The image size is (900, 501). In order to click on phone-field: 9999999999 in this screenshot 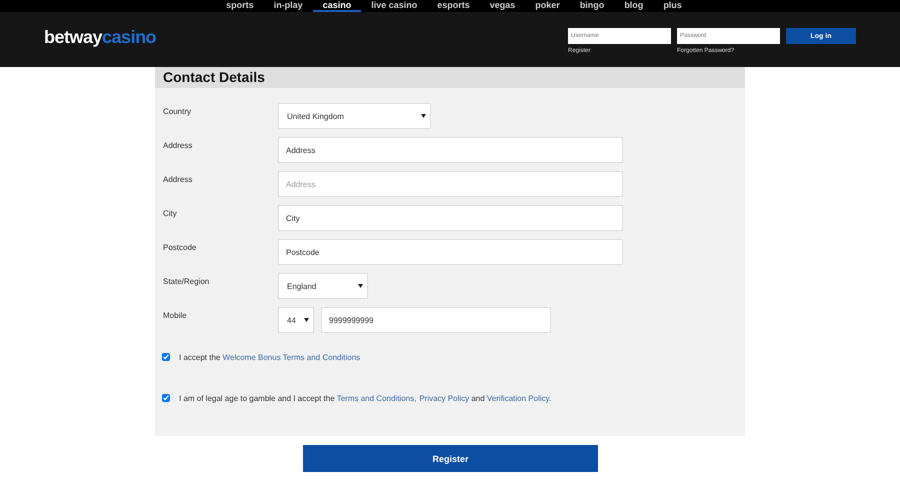, I will do `click(436, 320)`.